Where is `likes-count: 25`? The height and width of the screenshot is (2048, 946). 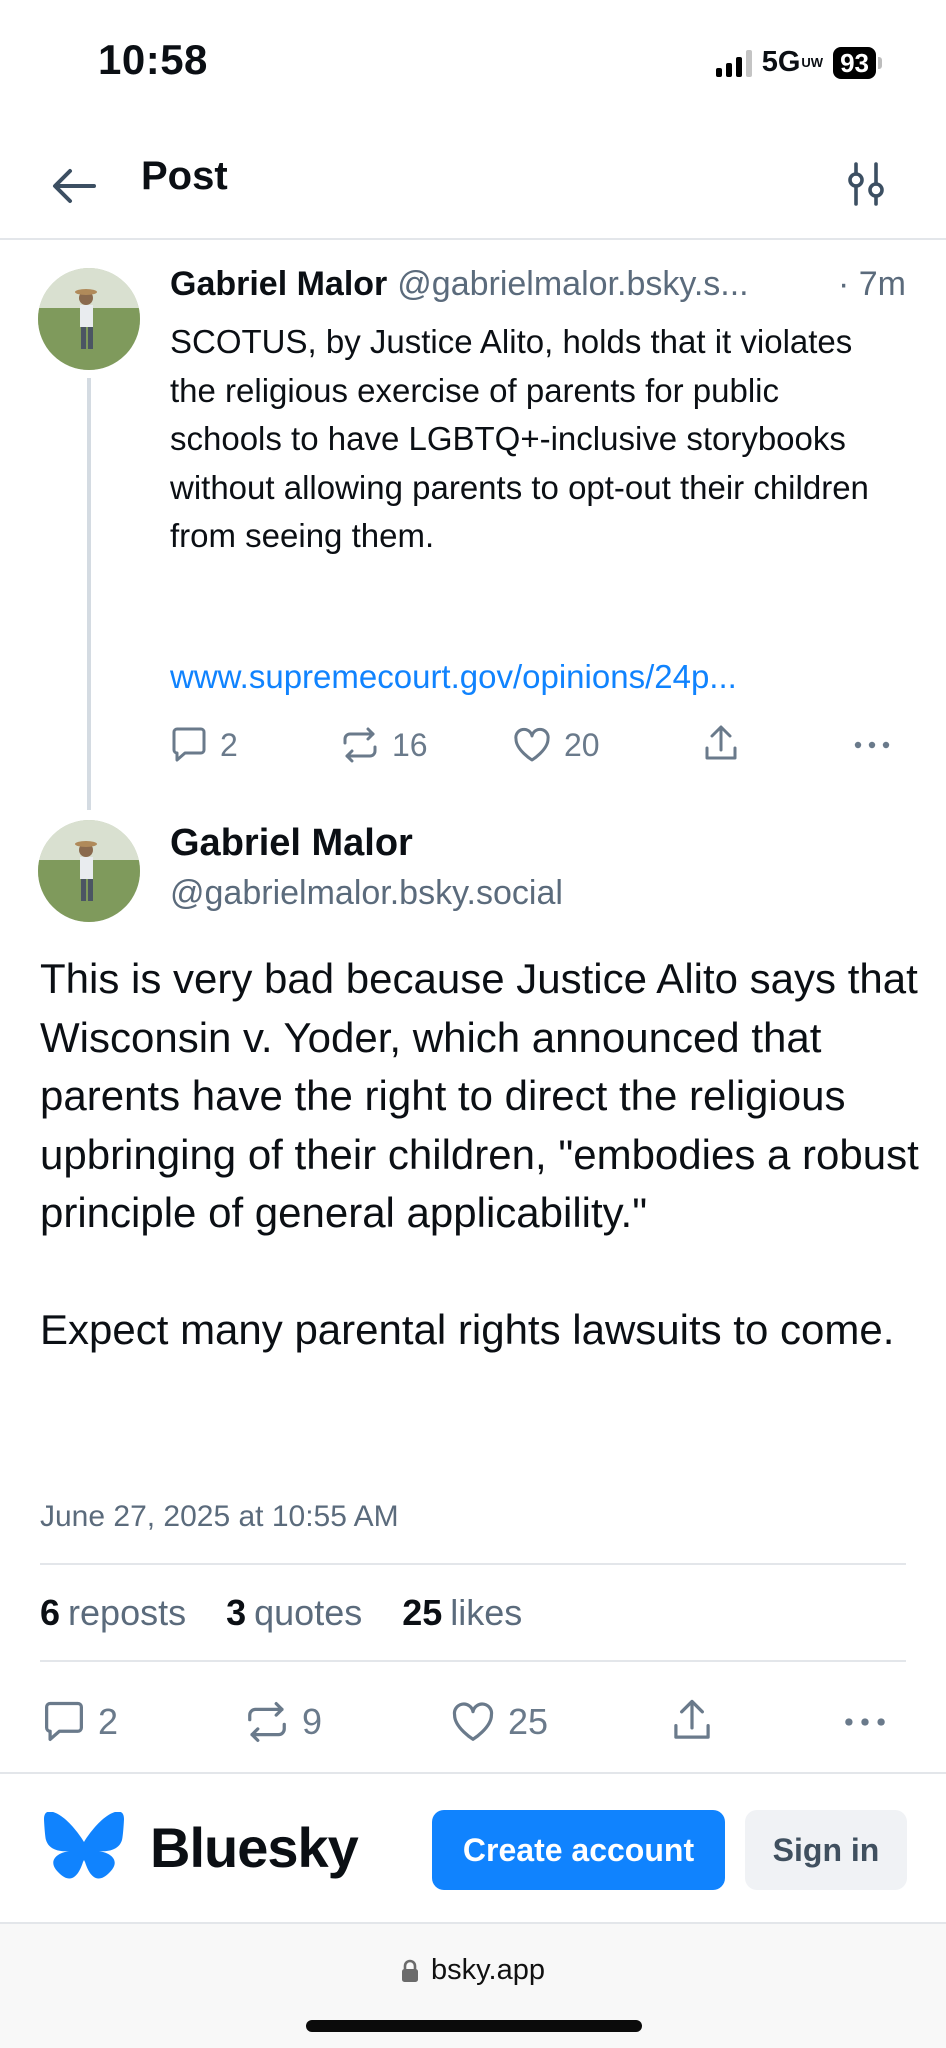
likes-count: 25 is located at coordinates (422, 1612).